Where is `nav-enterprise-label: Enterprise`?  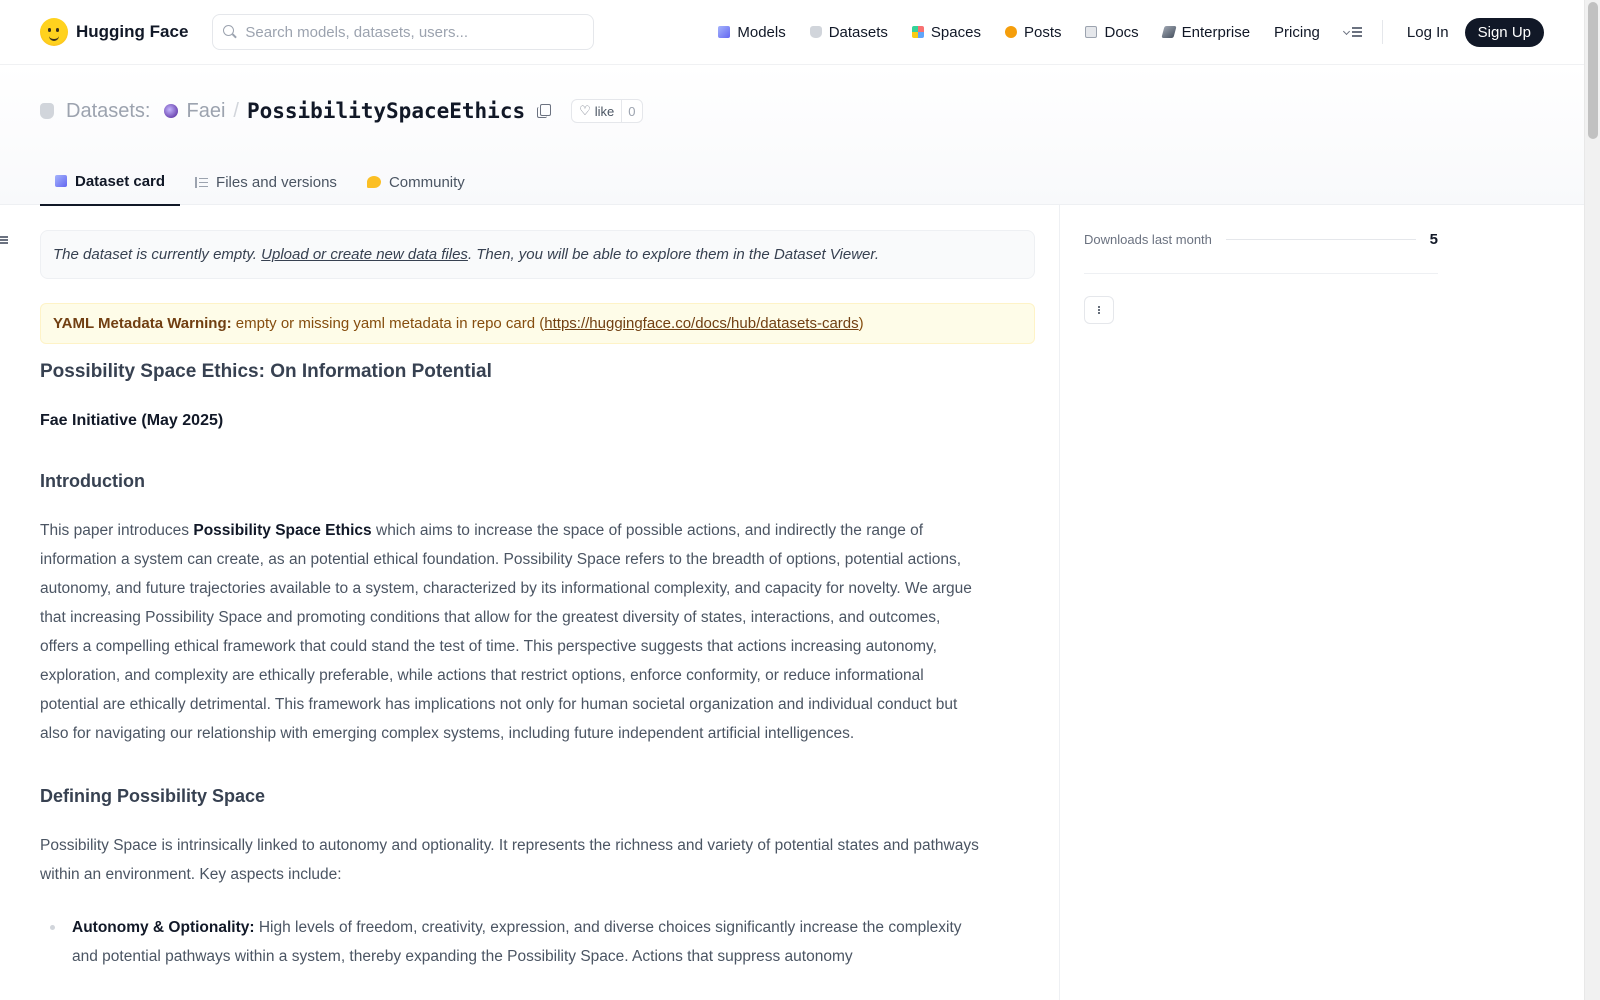 nav-enterprise-label: Enterprise is located at coordinates (1216, 32).